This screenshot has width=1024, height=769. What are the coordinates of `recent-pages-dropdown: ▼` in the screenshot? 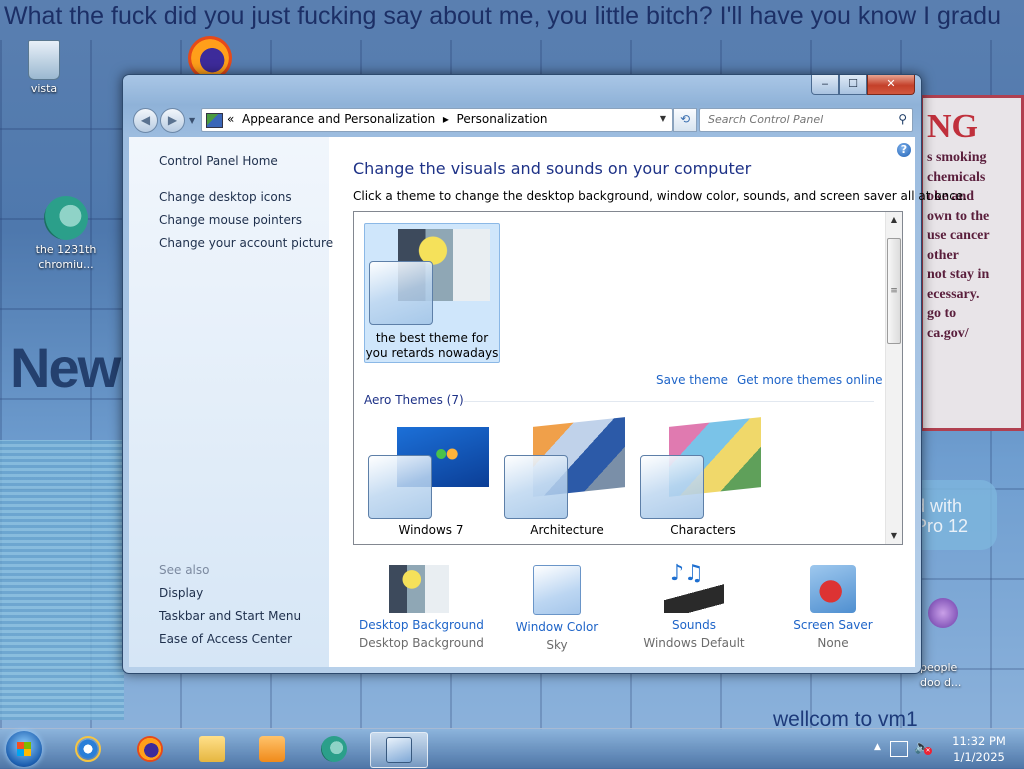 It's located at (192, 120).